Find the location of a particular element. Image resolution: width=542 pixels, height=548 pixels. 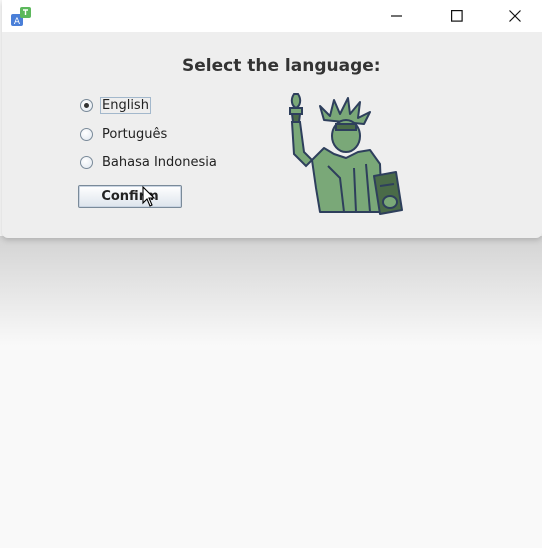

minimize-icon is located at coordinates (396, 16).